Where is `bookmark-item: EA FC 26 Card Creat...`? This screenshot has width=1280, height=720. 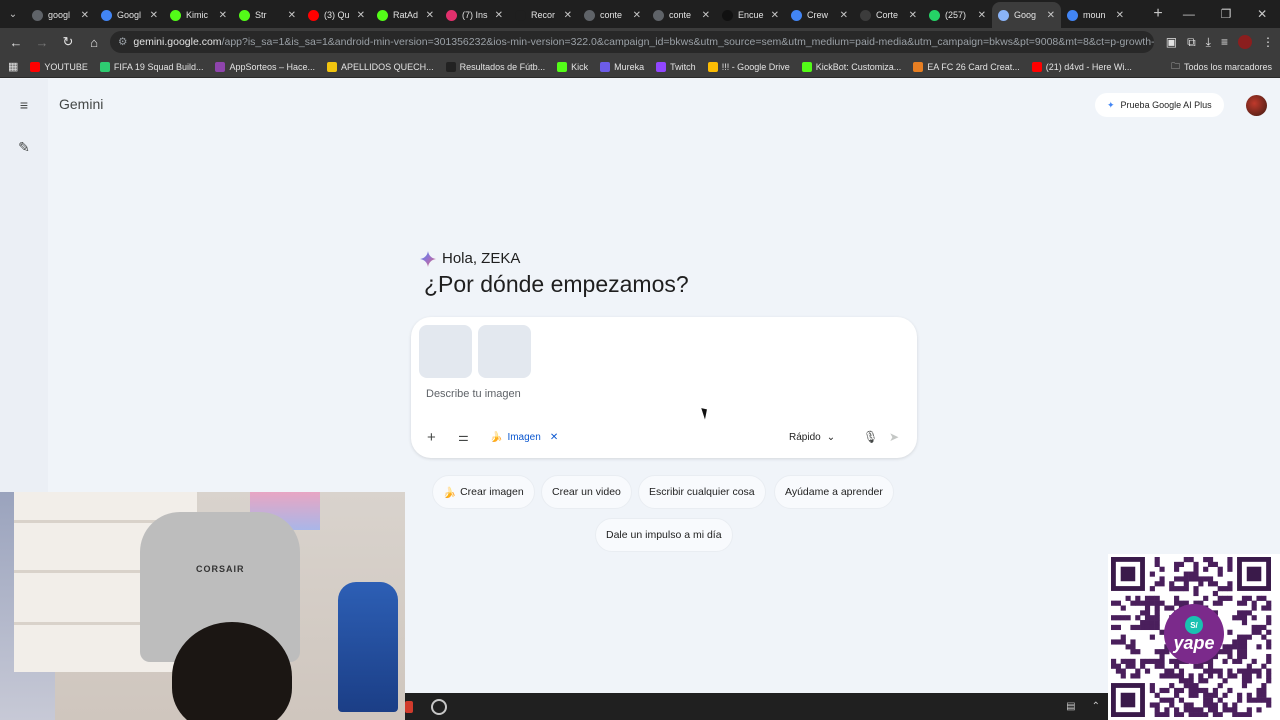 bookmark-item: EA FC 26 Card Creat... is located at coordinates (966, 66).